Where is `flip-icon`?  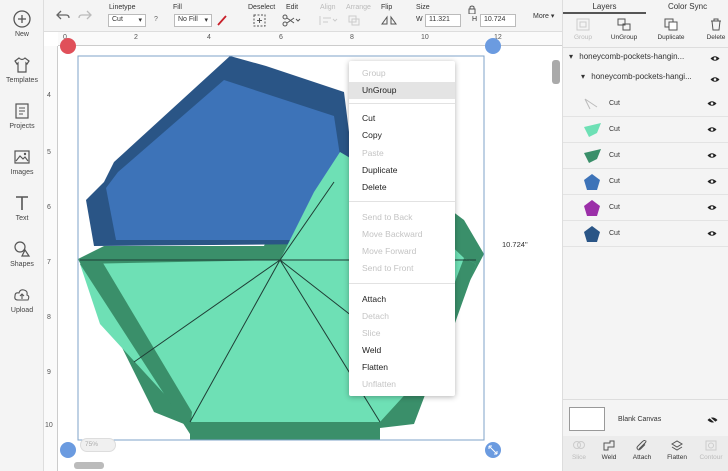
flip-icon is located at coordinates (390, 20).